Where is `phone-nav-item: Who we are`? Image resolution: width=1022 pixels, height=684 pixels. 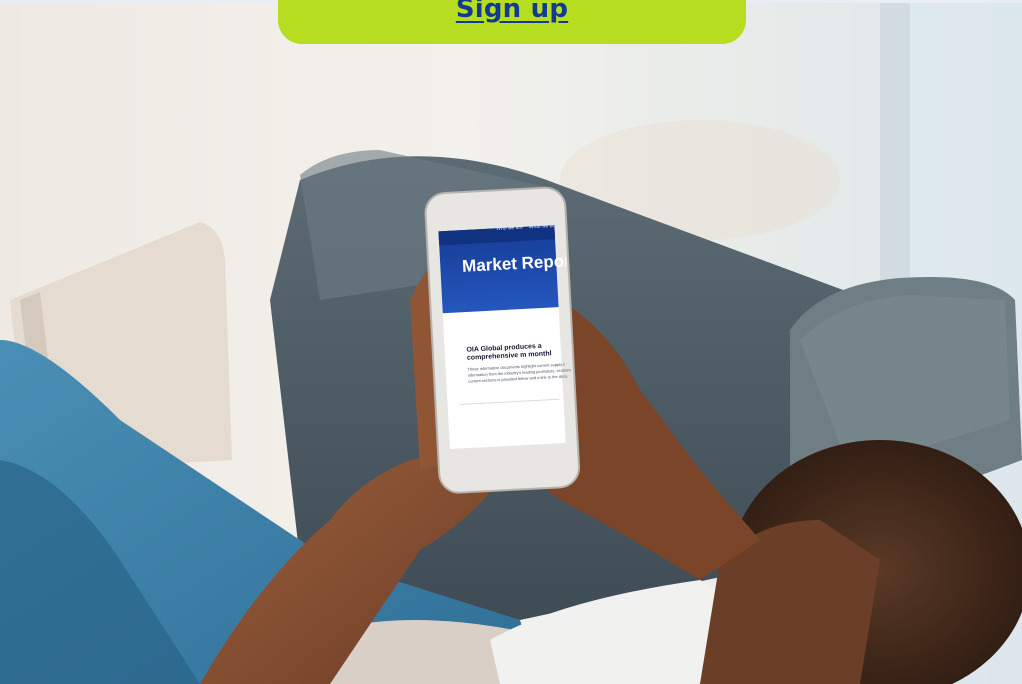
phone-nav-item: Who we are is located at coordinates (510, 228).